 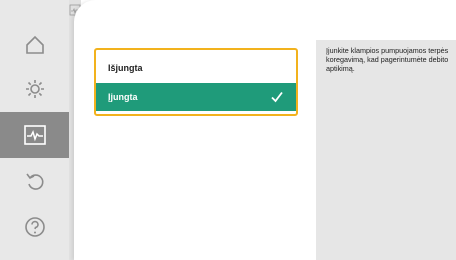 I want to click on checkmark-icon, so click(x=277, y=97).